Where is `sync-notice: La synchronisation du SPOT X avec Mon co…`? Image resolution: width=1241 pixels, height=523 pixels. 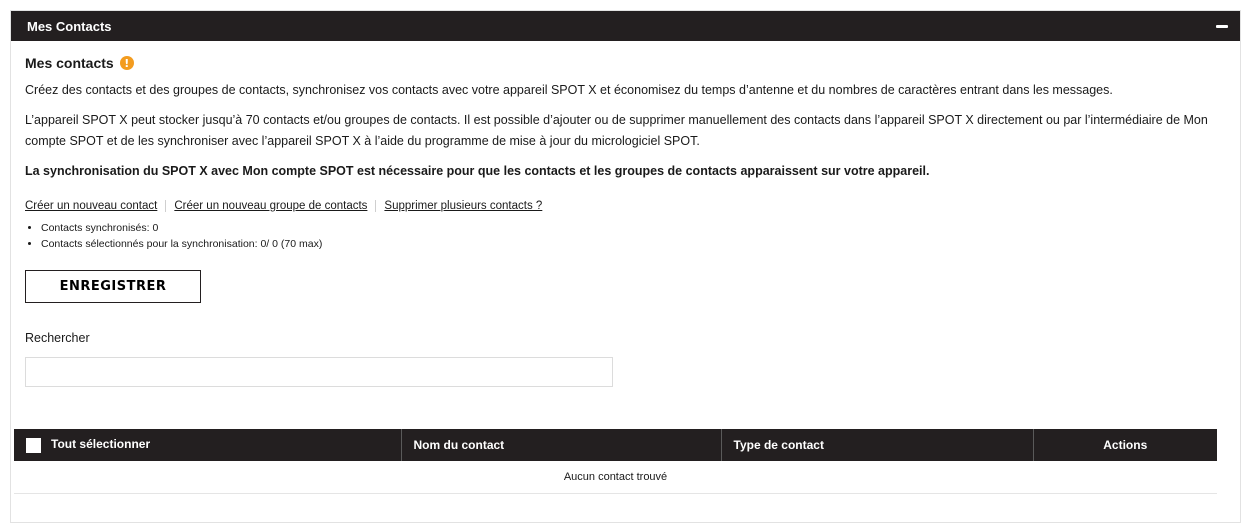
sync-notice: La synchronisation du SPOT X avec Mon co… is located at coordinates (477, 171).